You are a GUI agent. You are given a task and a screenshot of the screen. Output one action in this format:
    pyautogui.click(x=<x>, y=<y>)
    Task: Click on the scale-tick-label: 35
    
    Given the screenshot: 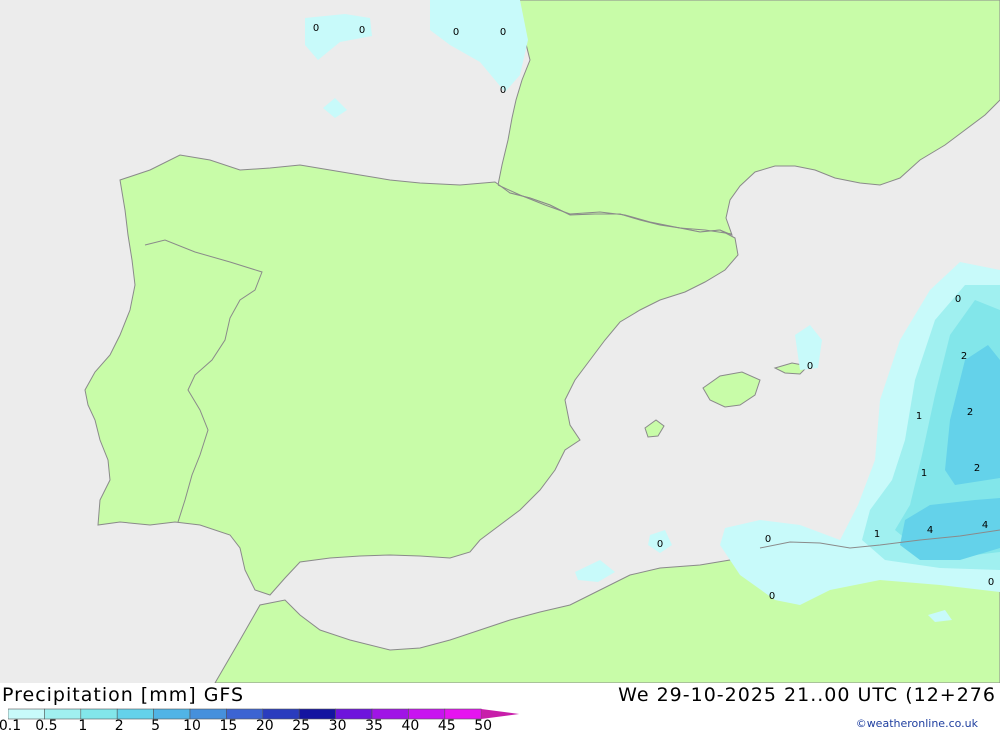 What is the action you would take?
    pyautogui.click(x=374, y=726)
    